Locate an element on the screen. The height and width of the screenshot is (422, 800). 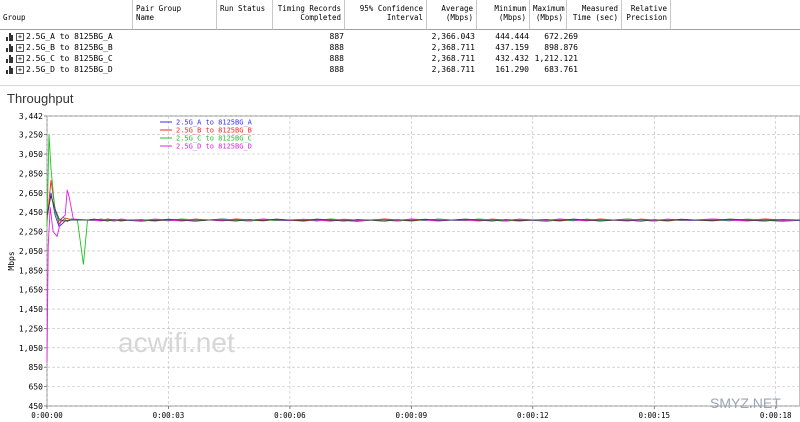
column-header-group: Group is located at coordinates (66, 15).